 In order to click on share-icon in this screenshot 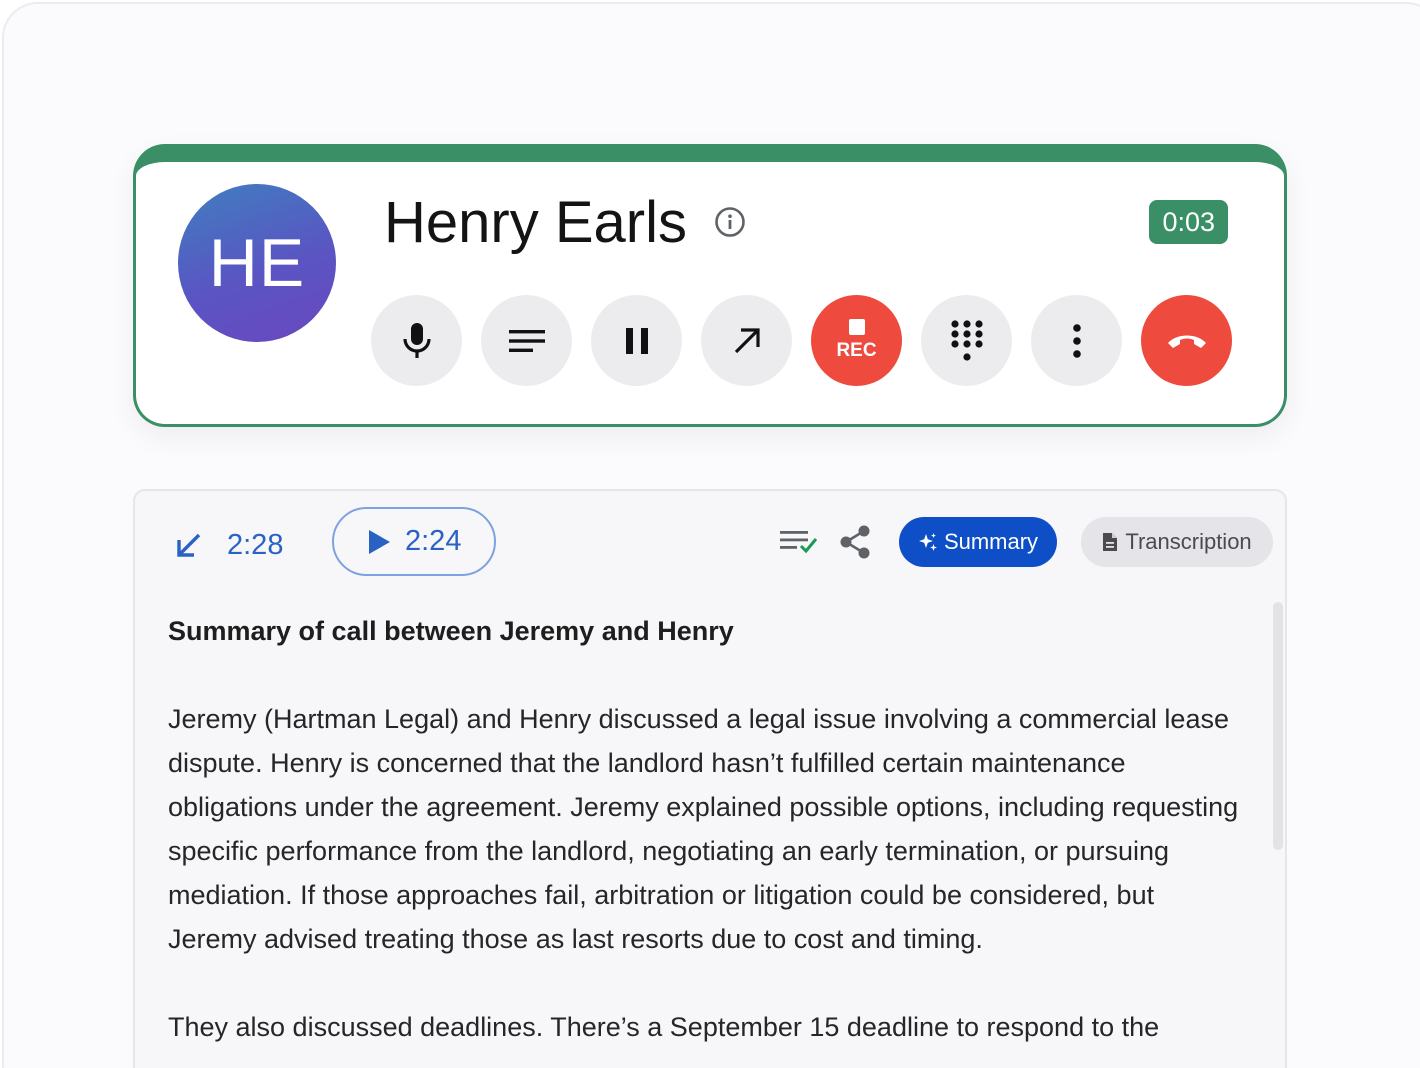, I will do `click(855, 542)`.